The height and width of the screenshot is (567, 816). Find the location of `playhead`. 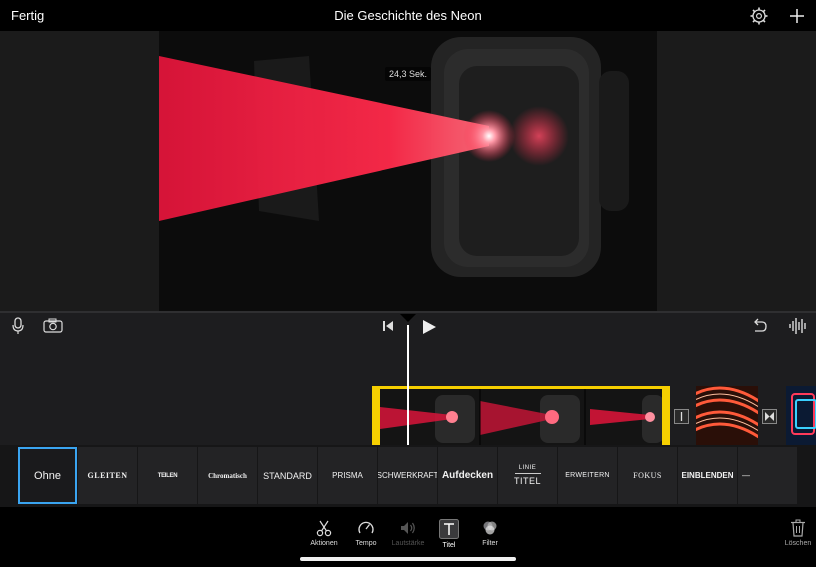

playhead is located at coordinates (408, 385).